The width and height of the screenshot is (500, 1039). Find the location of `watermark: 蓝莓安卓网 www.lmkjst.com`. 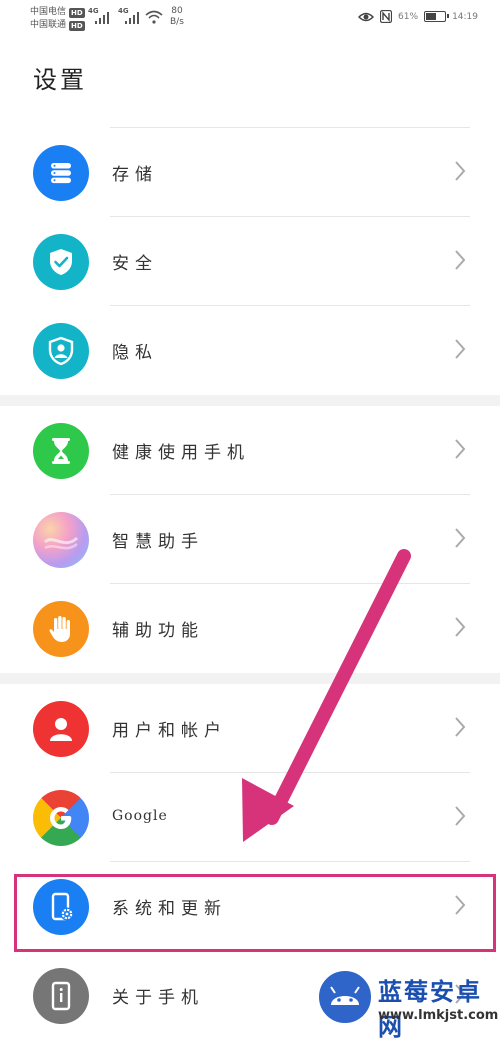

watermark: 蓝莓安卓网 www.lmkjst.com is located at coordinates (406, 1000).